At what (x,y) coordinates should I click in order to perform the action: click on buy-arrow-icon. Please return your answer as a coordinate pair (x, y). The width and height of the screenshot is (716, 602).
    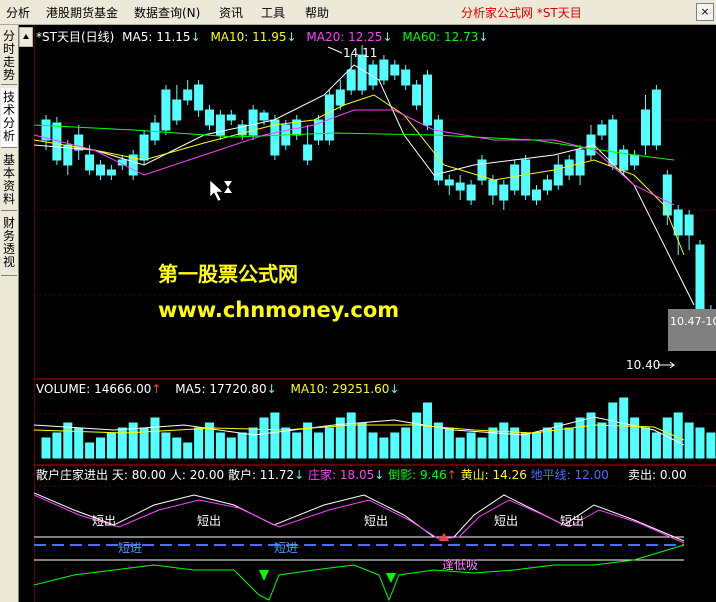
    Looking at the image, I should click on (264, 575).